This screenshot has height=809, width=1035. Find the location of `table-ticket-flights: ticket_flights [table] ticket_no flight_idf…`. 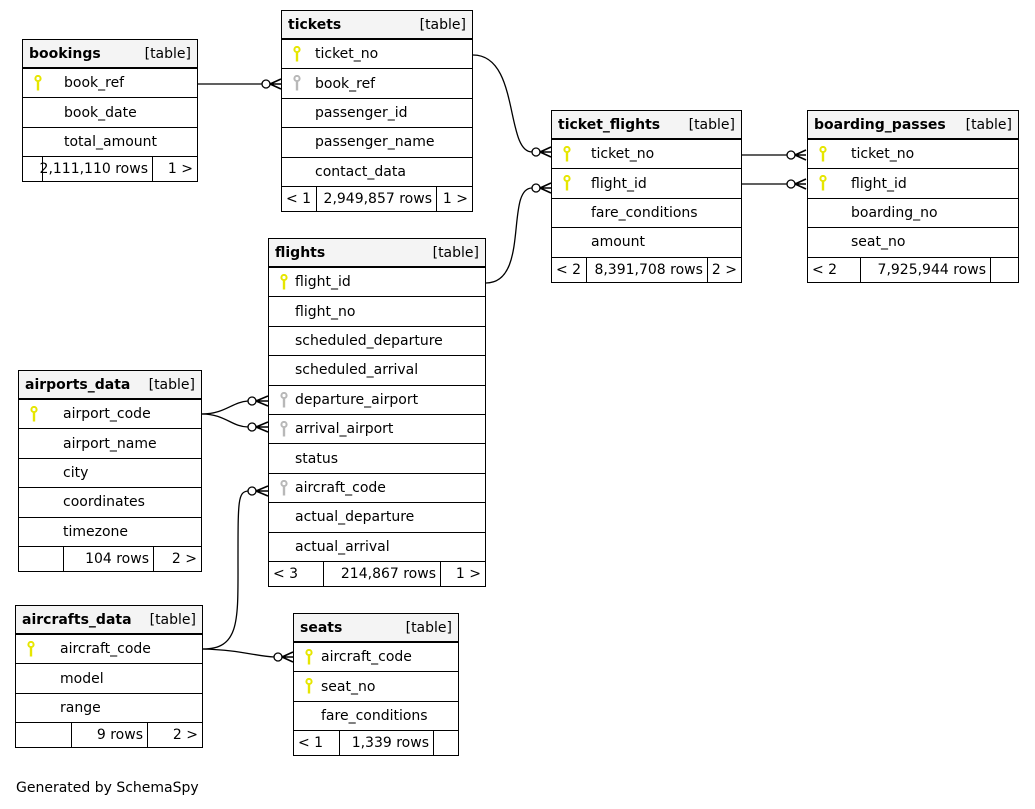

table-ticket-flights: ticket_flights [table] ticket_no flight_idf… is located at coordinates (646, 196).